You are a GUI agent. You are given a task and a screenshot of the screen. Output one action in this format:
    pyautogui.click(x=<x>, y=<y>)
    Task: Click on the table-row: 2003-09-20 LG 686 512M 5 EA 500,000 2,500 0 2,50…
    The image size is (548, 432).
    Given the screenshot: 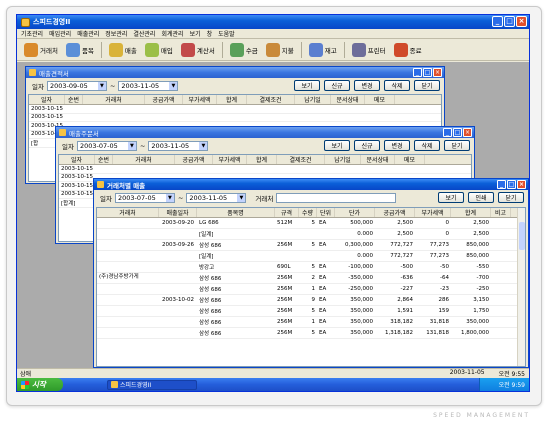 What is the action you would take?
    pyautogui.click(x=311, y=223)
    